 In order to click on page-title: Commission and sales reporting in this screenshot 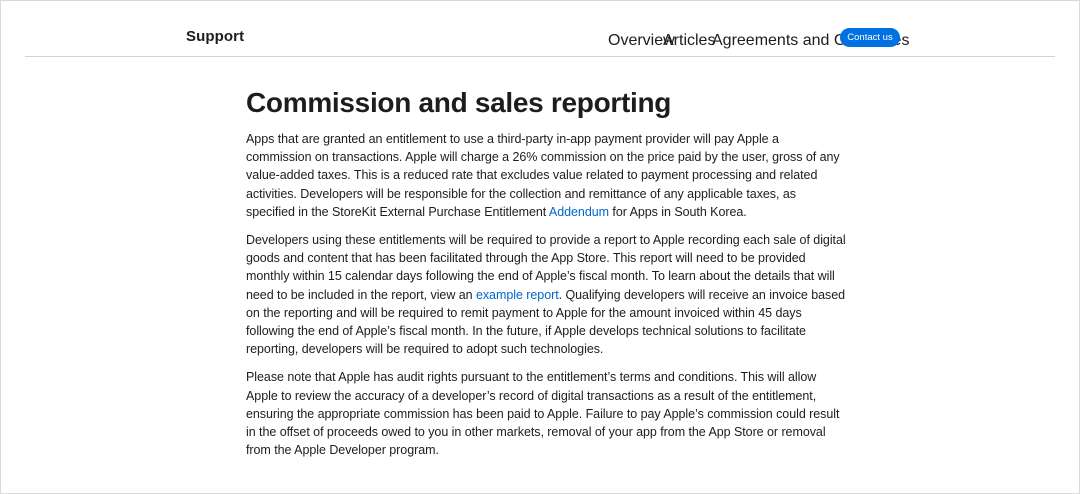, I will do `click(459, 102)`.